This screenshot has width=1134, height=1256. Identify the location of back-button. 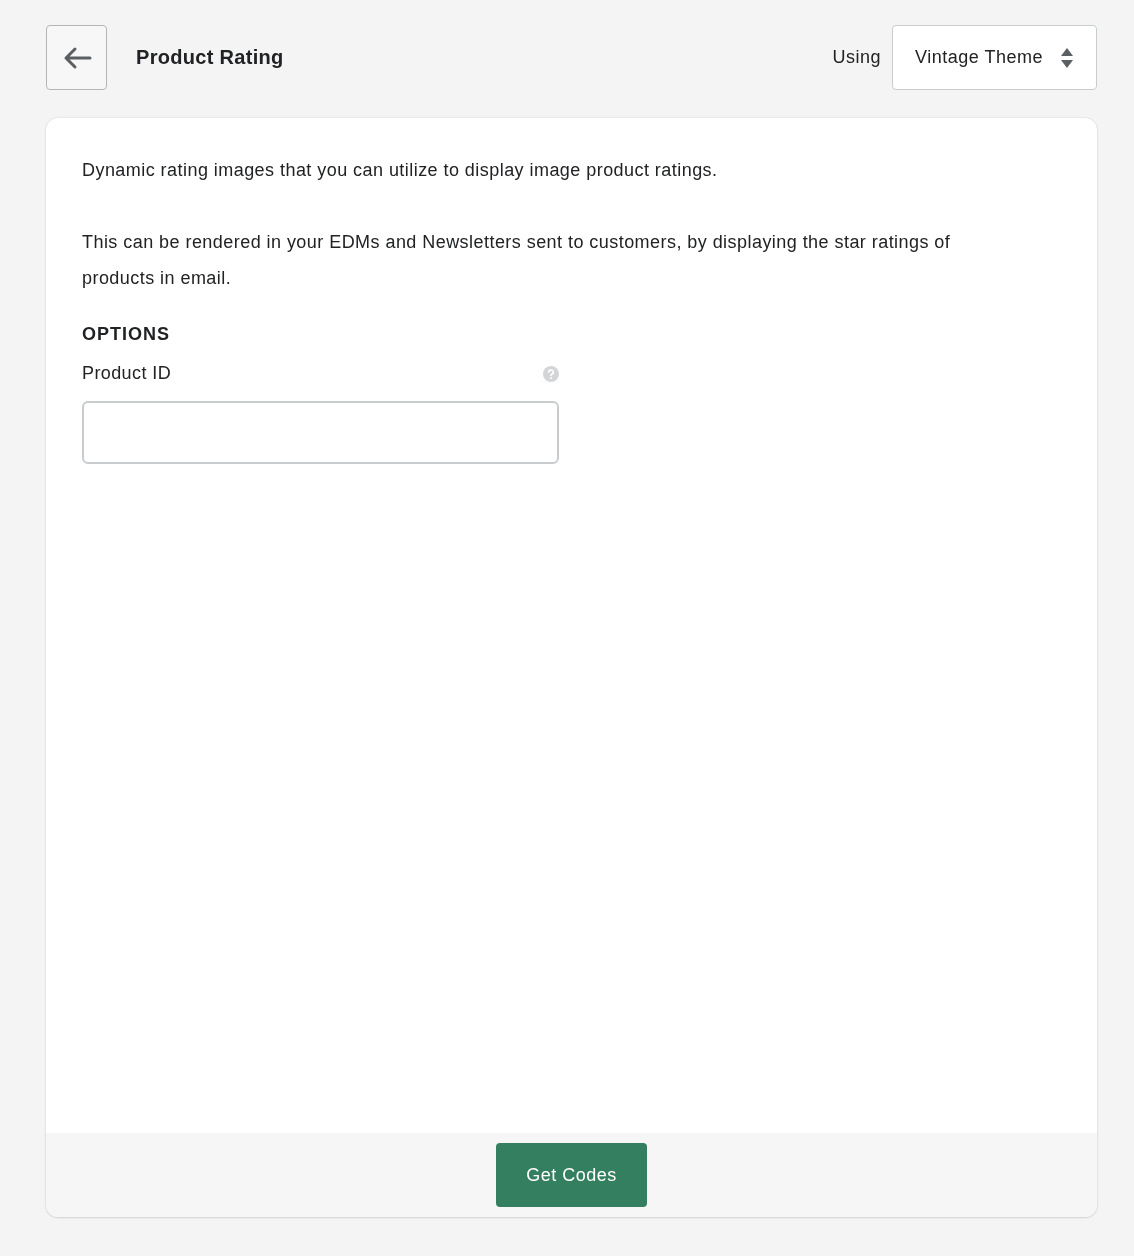
(76, 57).